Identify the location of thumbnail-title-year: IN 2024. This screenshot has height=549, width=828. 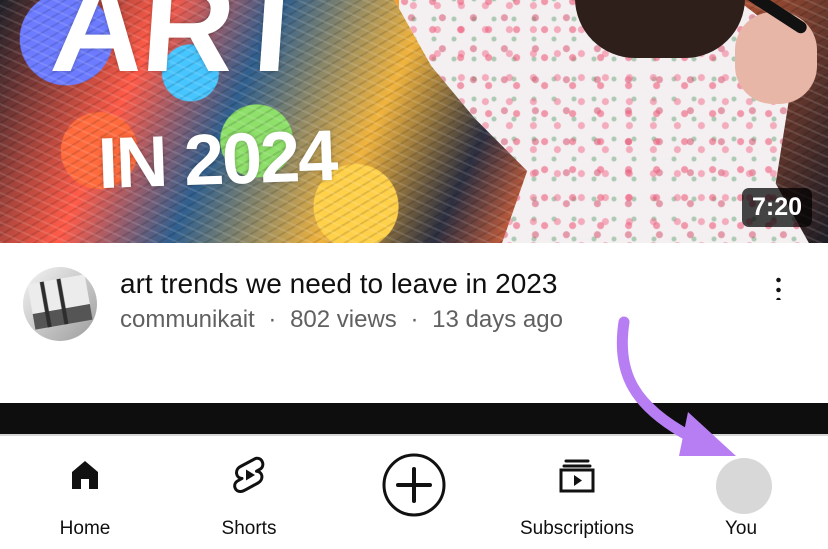
(217, 160).